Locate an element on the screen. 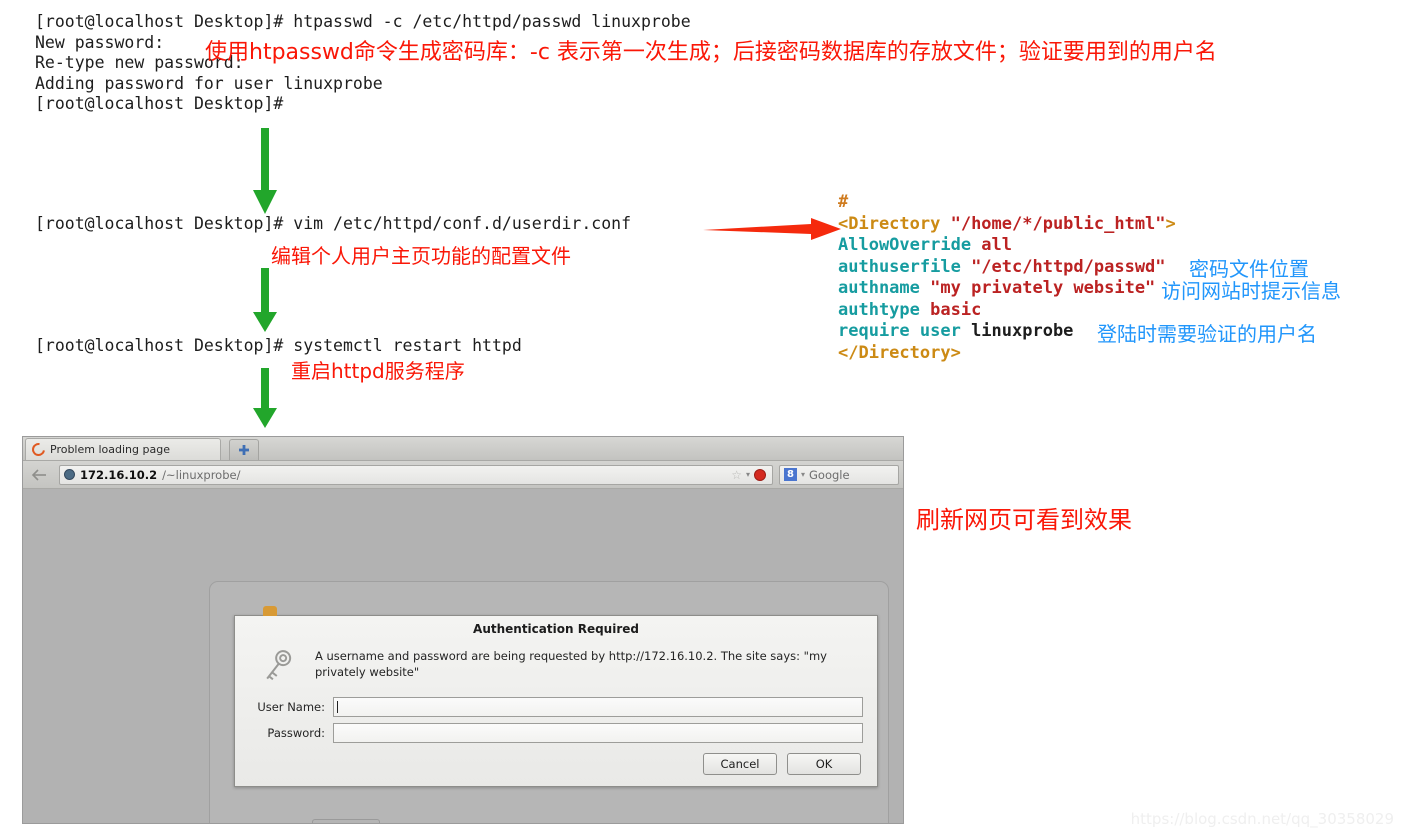 The image size is (1402, 836). username-field-row: User Name: is located at coordinates (556, 707).